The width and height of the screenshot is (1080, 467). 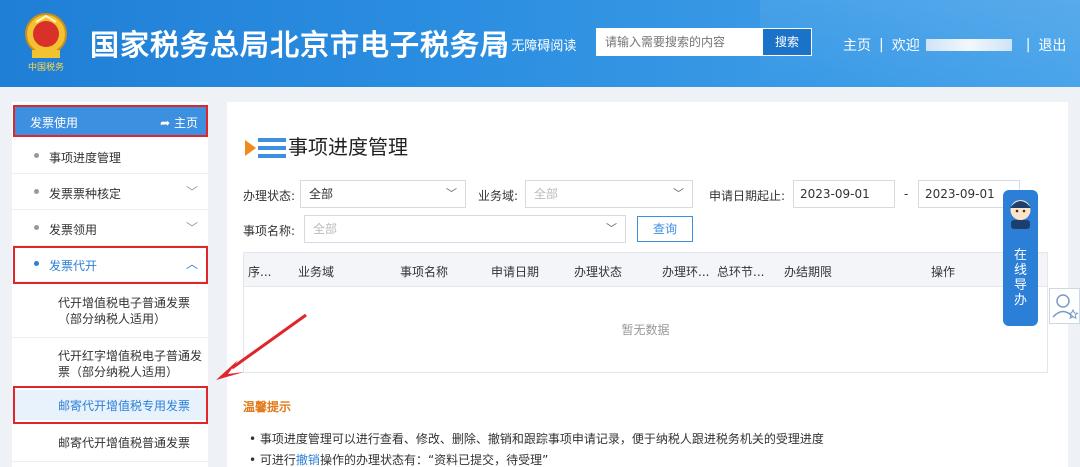 I want to click on tip-text: 可进行, so click(x=277, y=460).